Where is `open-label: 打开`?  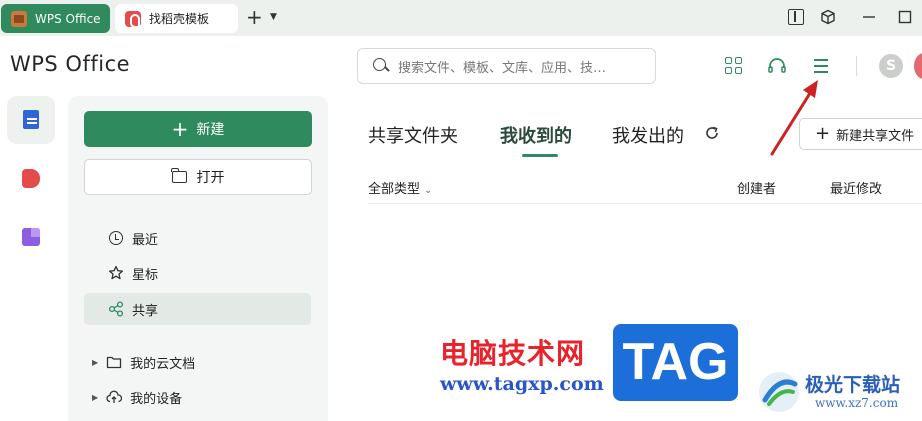 open-label: 打开 is located at coordinates (210, 178).